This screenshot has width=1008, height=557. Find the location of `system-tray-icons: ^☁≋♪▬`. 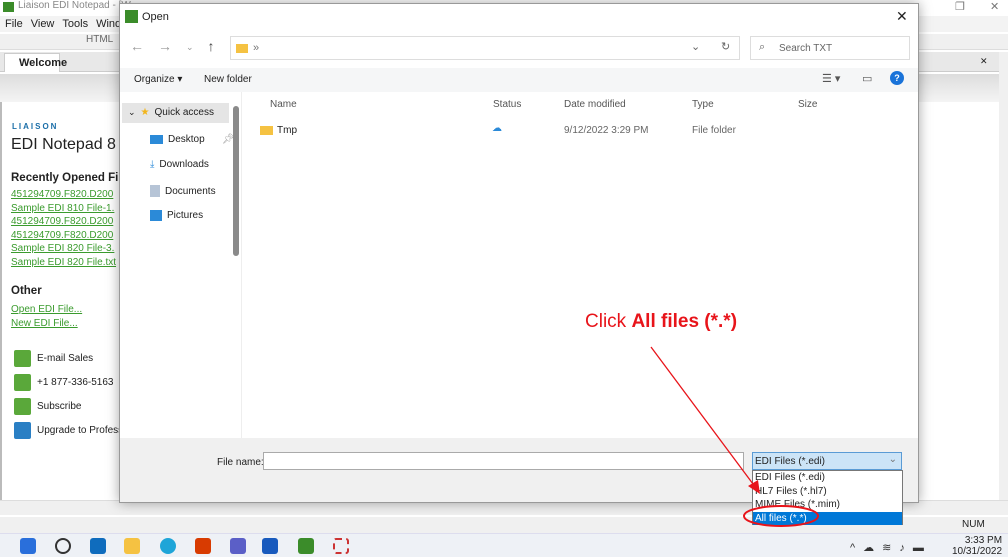

system-tray-icons: ^☁≋♪▬ is located at coordinates (891, 547).